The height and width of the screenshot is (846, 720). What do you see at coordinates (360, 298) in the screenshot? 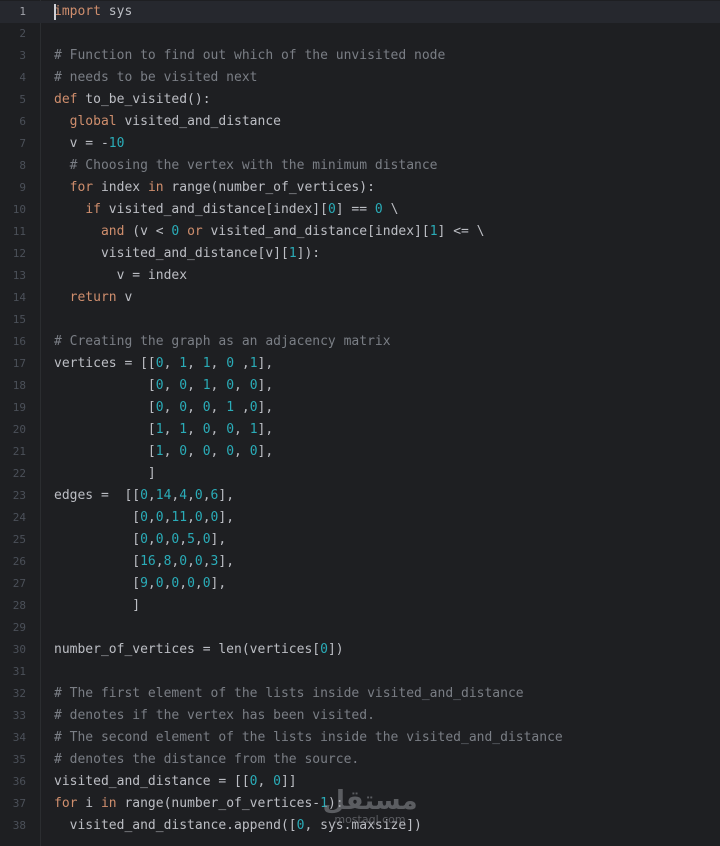
I see `code-line: 14 return v` at bounding box center [360, 298].